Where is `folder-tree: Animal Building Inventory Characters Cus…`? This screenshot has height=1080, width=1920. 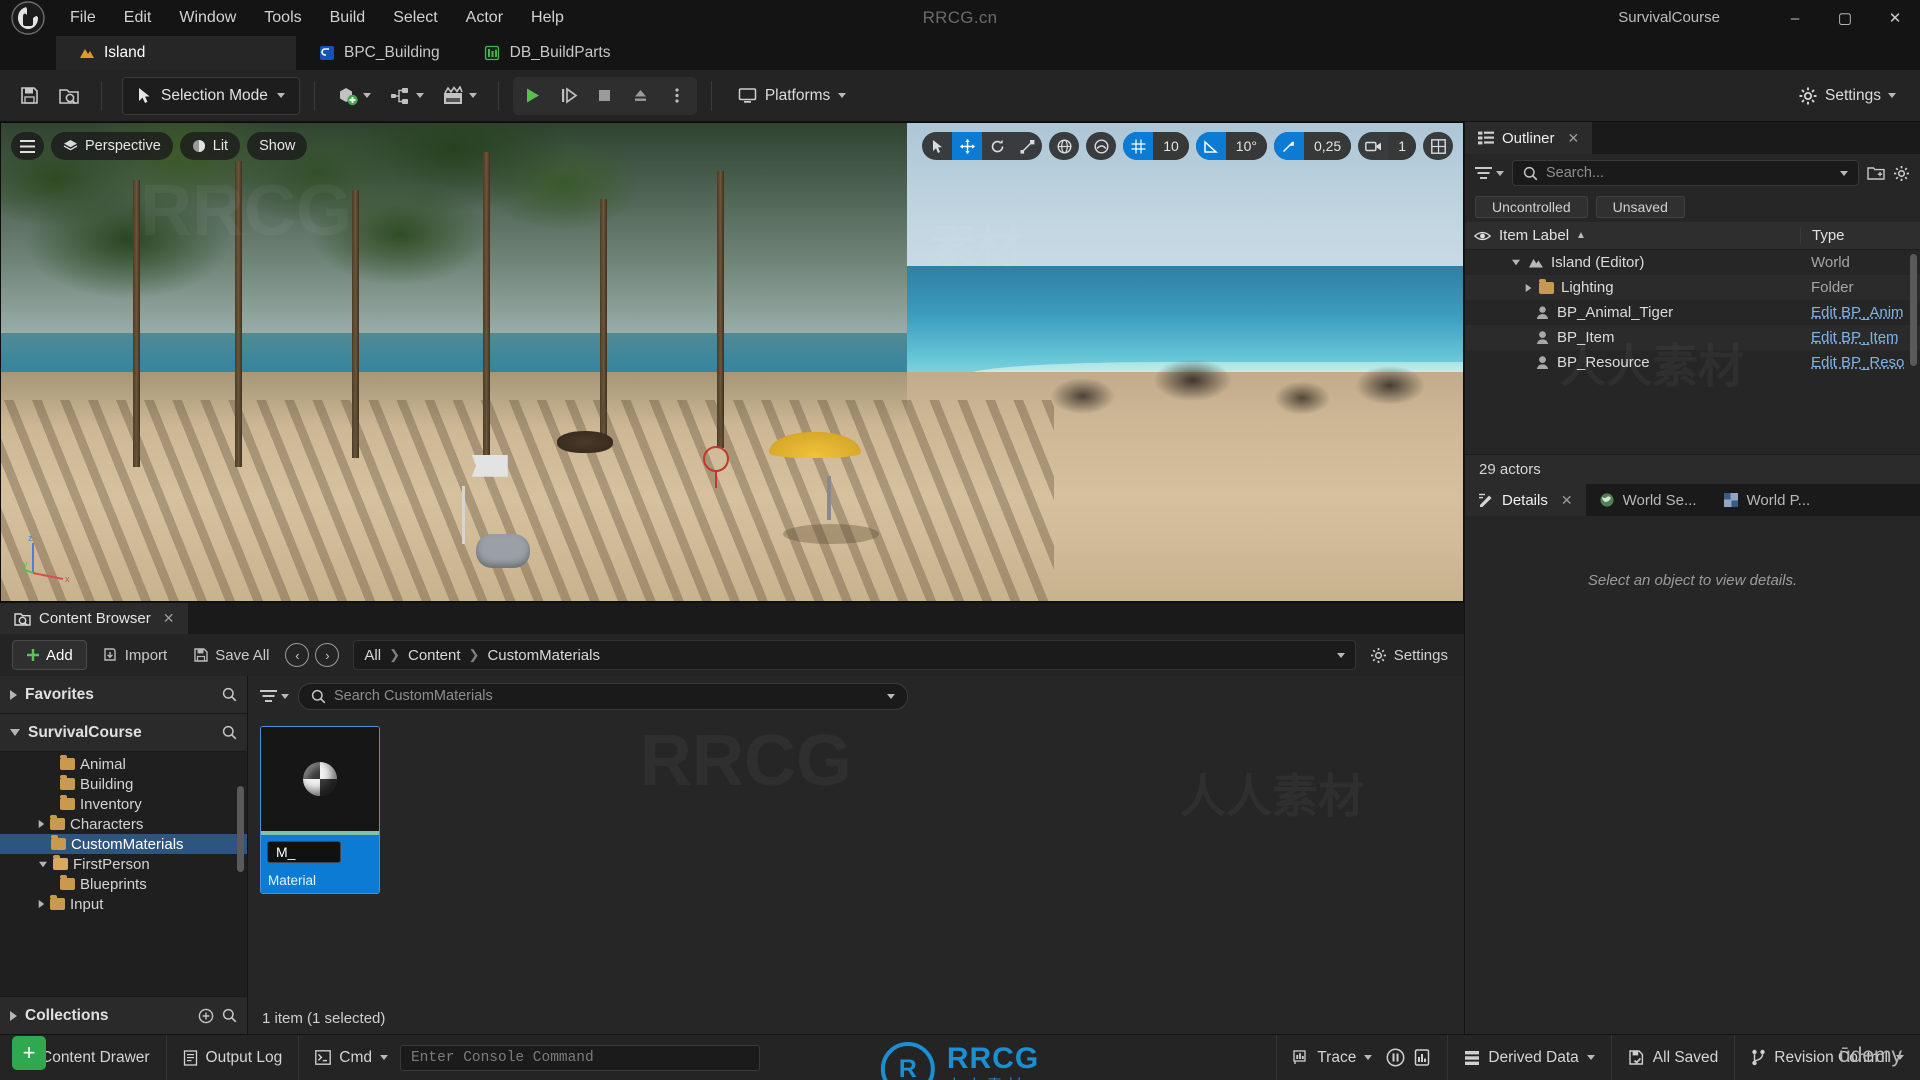 folder-tree: Animal Building Inventory Characters Cus… is located at coordinates (123, 874).